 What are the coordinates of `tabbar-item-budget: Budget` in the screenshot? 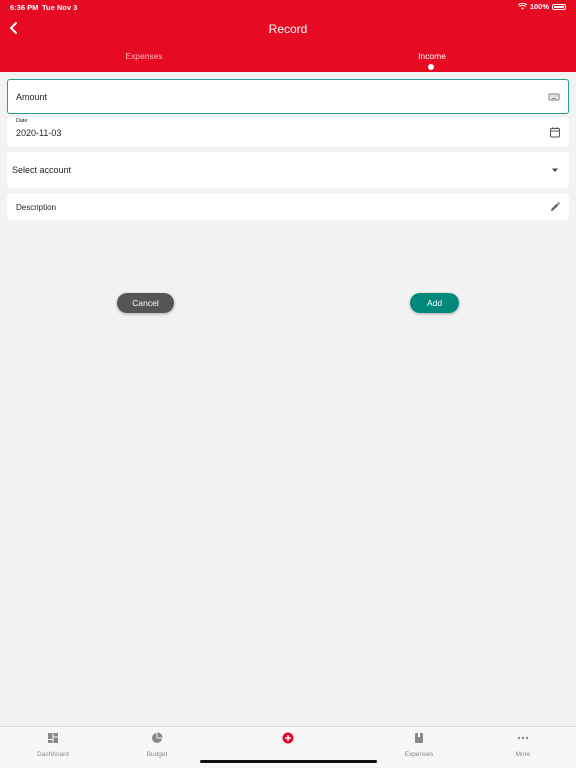 It's located at (157, 745).